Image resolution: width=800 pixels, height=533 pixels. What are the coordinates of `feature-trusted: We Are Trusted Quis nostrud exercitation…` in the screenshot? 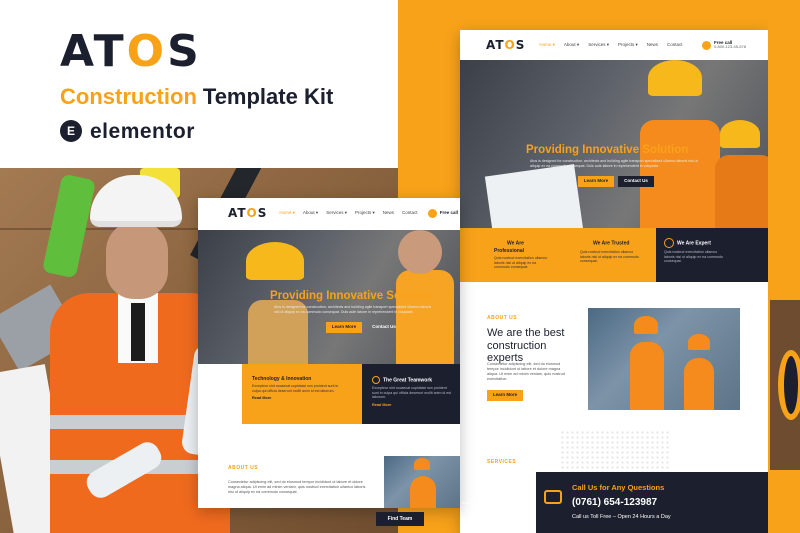 It's located at (607, 255).